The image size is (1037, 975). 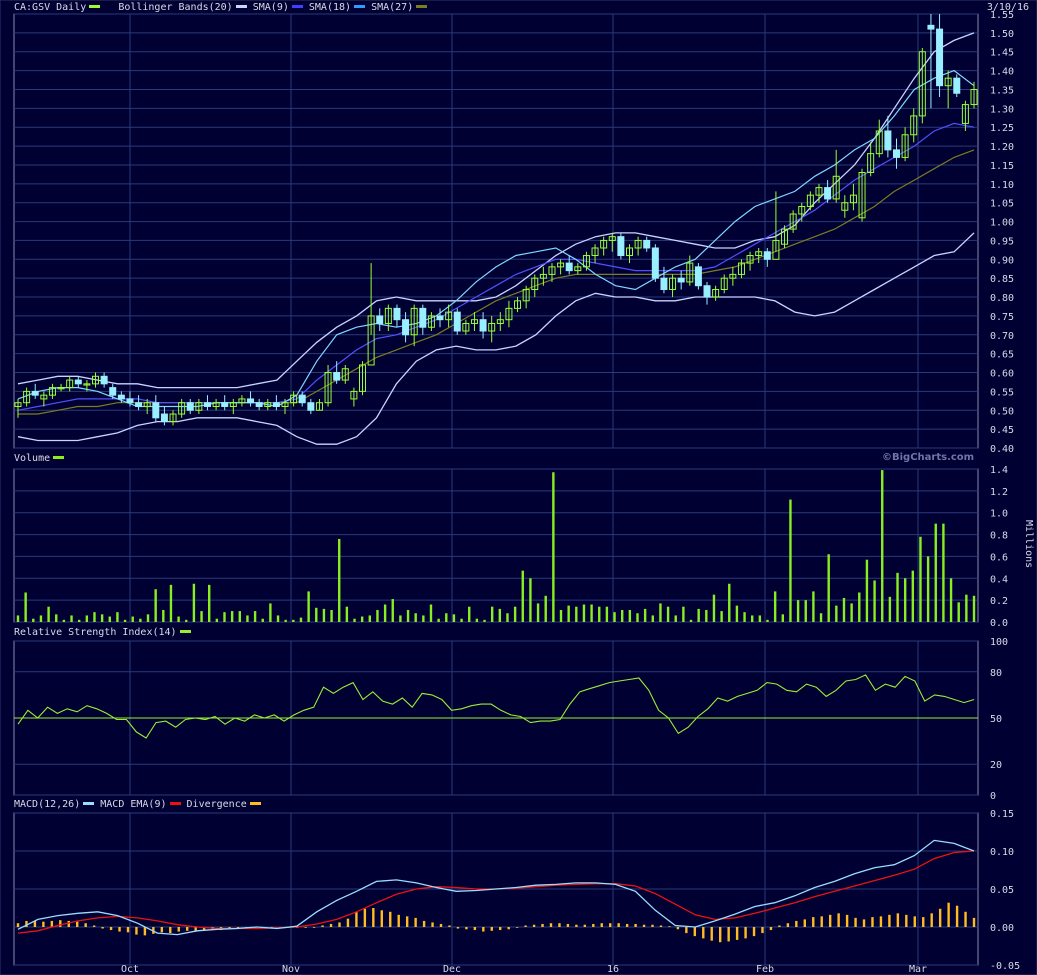 What do you see at coordinates (47, 804) in the screenshot?
I see `legend-macd: MACD(12,26)` at bounding box center [47, 804].